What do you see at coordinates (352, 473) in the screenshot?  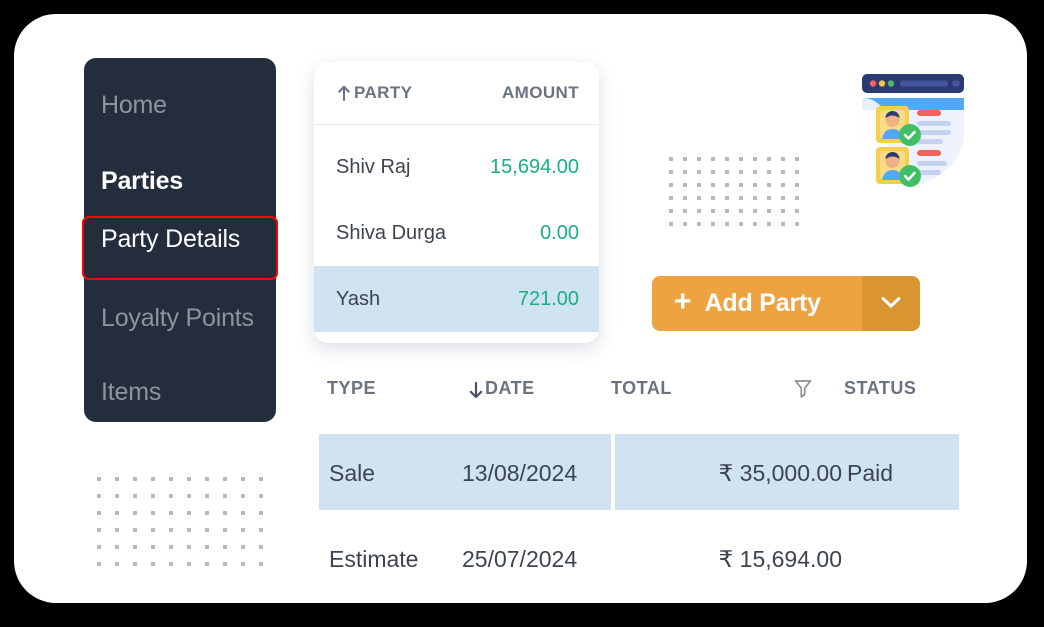 I see `cell-type: Sale` at bounding box center [352, 473].